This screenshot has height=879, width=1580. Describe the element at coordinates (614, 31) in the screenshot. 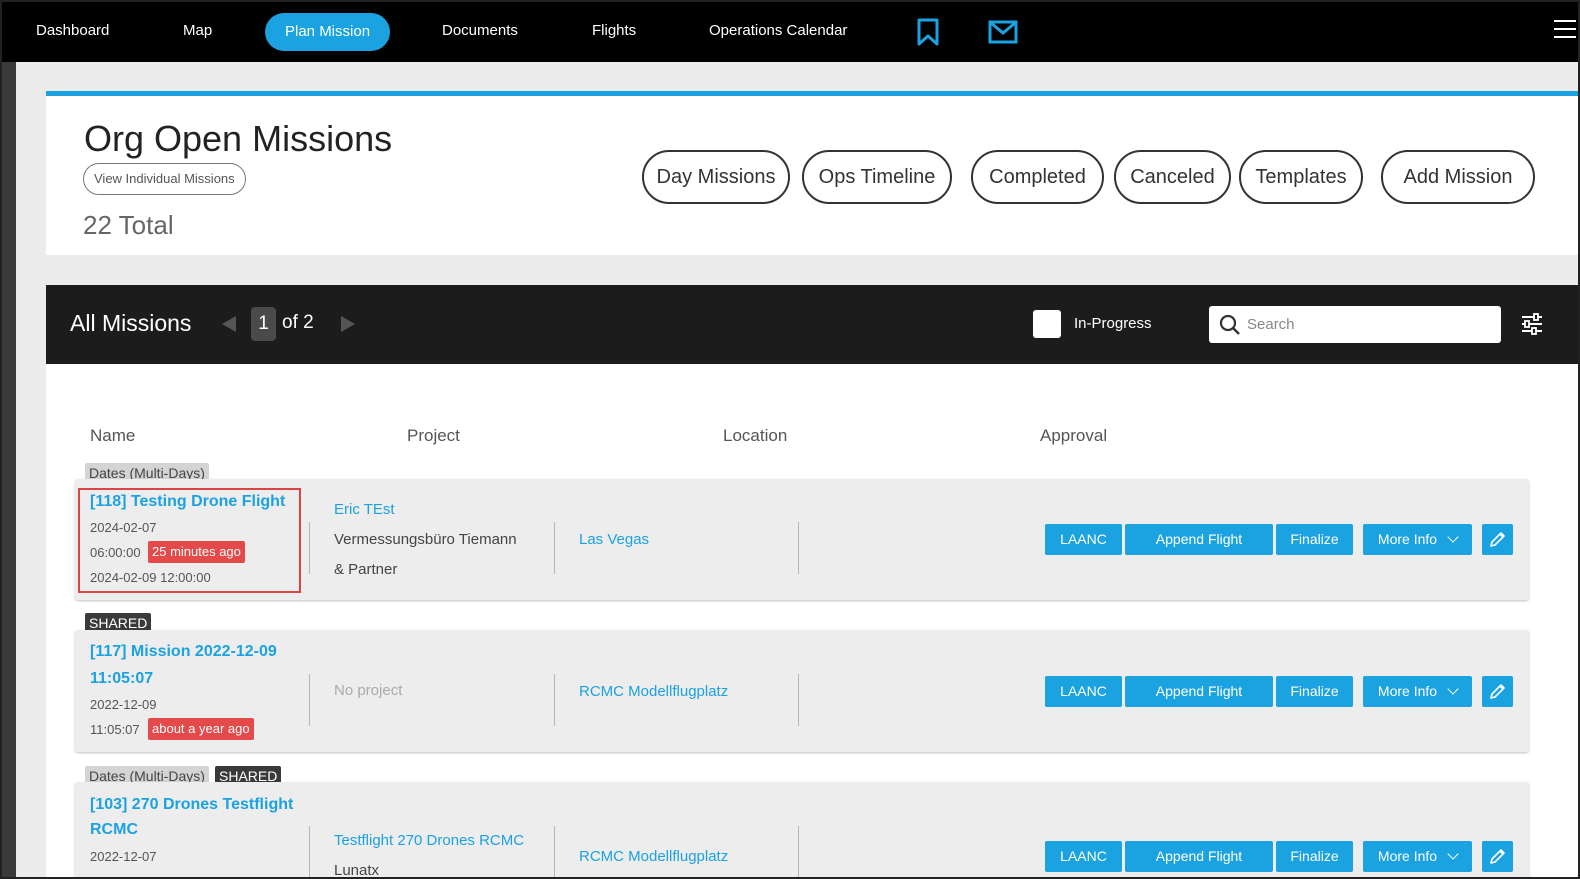

I see `nav-flights: Flights` at that location.